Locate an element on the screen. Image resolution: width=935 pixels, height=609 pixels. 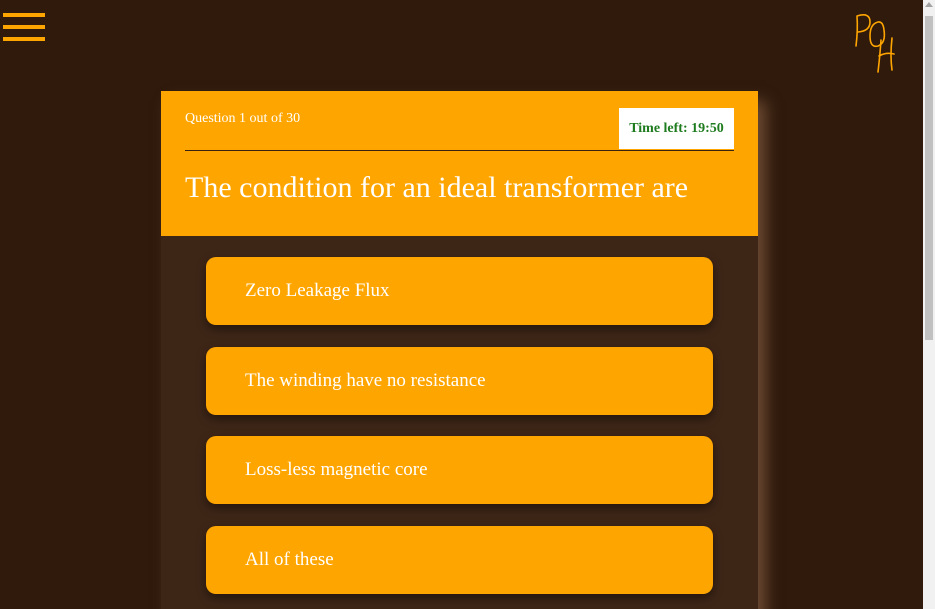
answer-option-2: The winding have no resistance is located at coordinates (459, 381).